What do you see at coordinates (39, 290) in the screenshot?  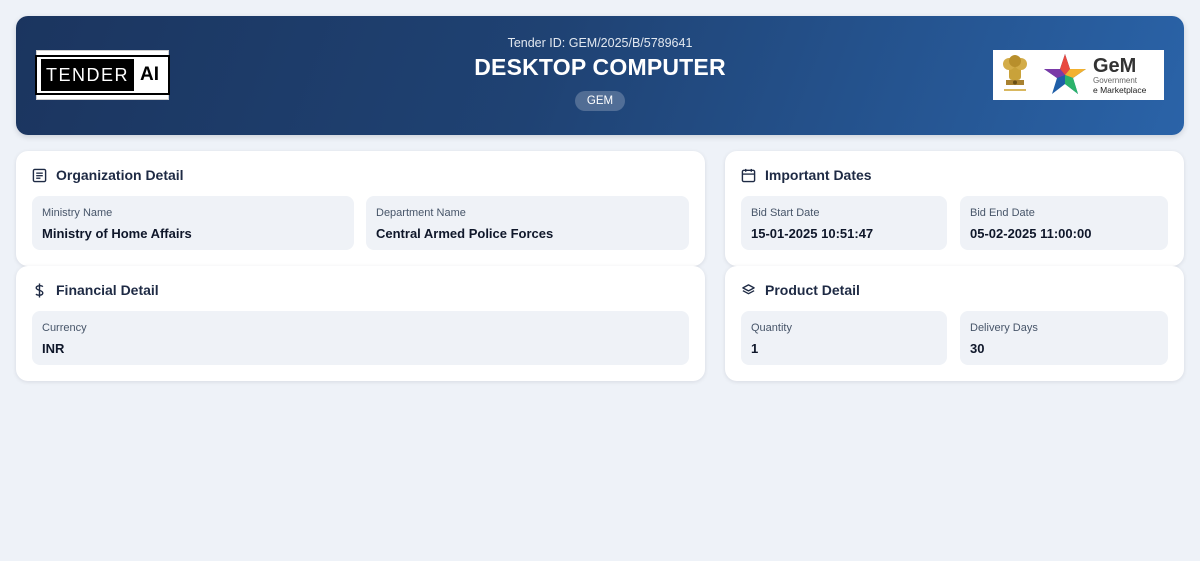 I see `dollar-icon` at bounding box center [39, 290].